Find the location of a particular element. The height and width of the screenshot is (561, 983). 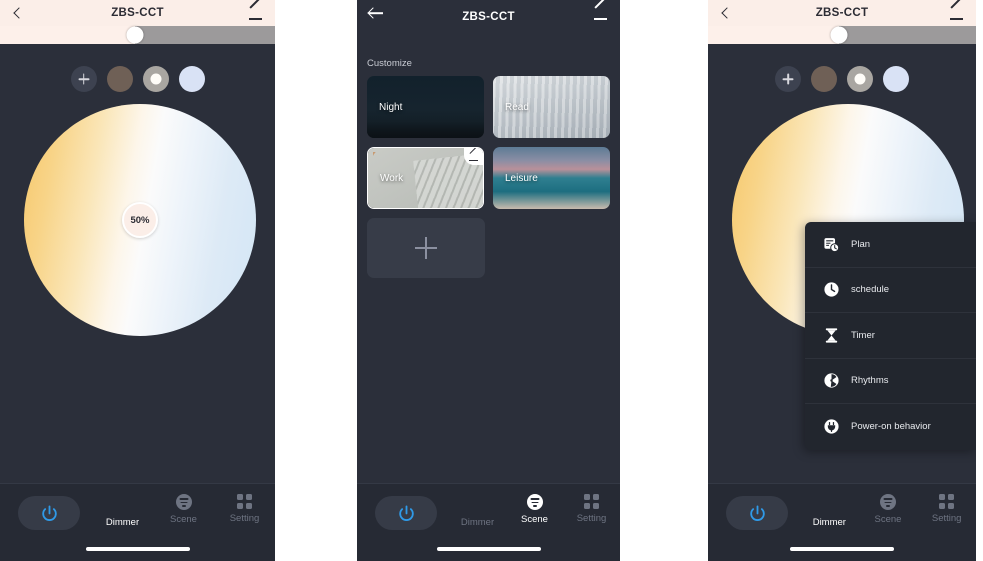

app-header-scene: ZBS-CCT is located at coordinates (488, 16).